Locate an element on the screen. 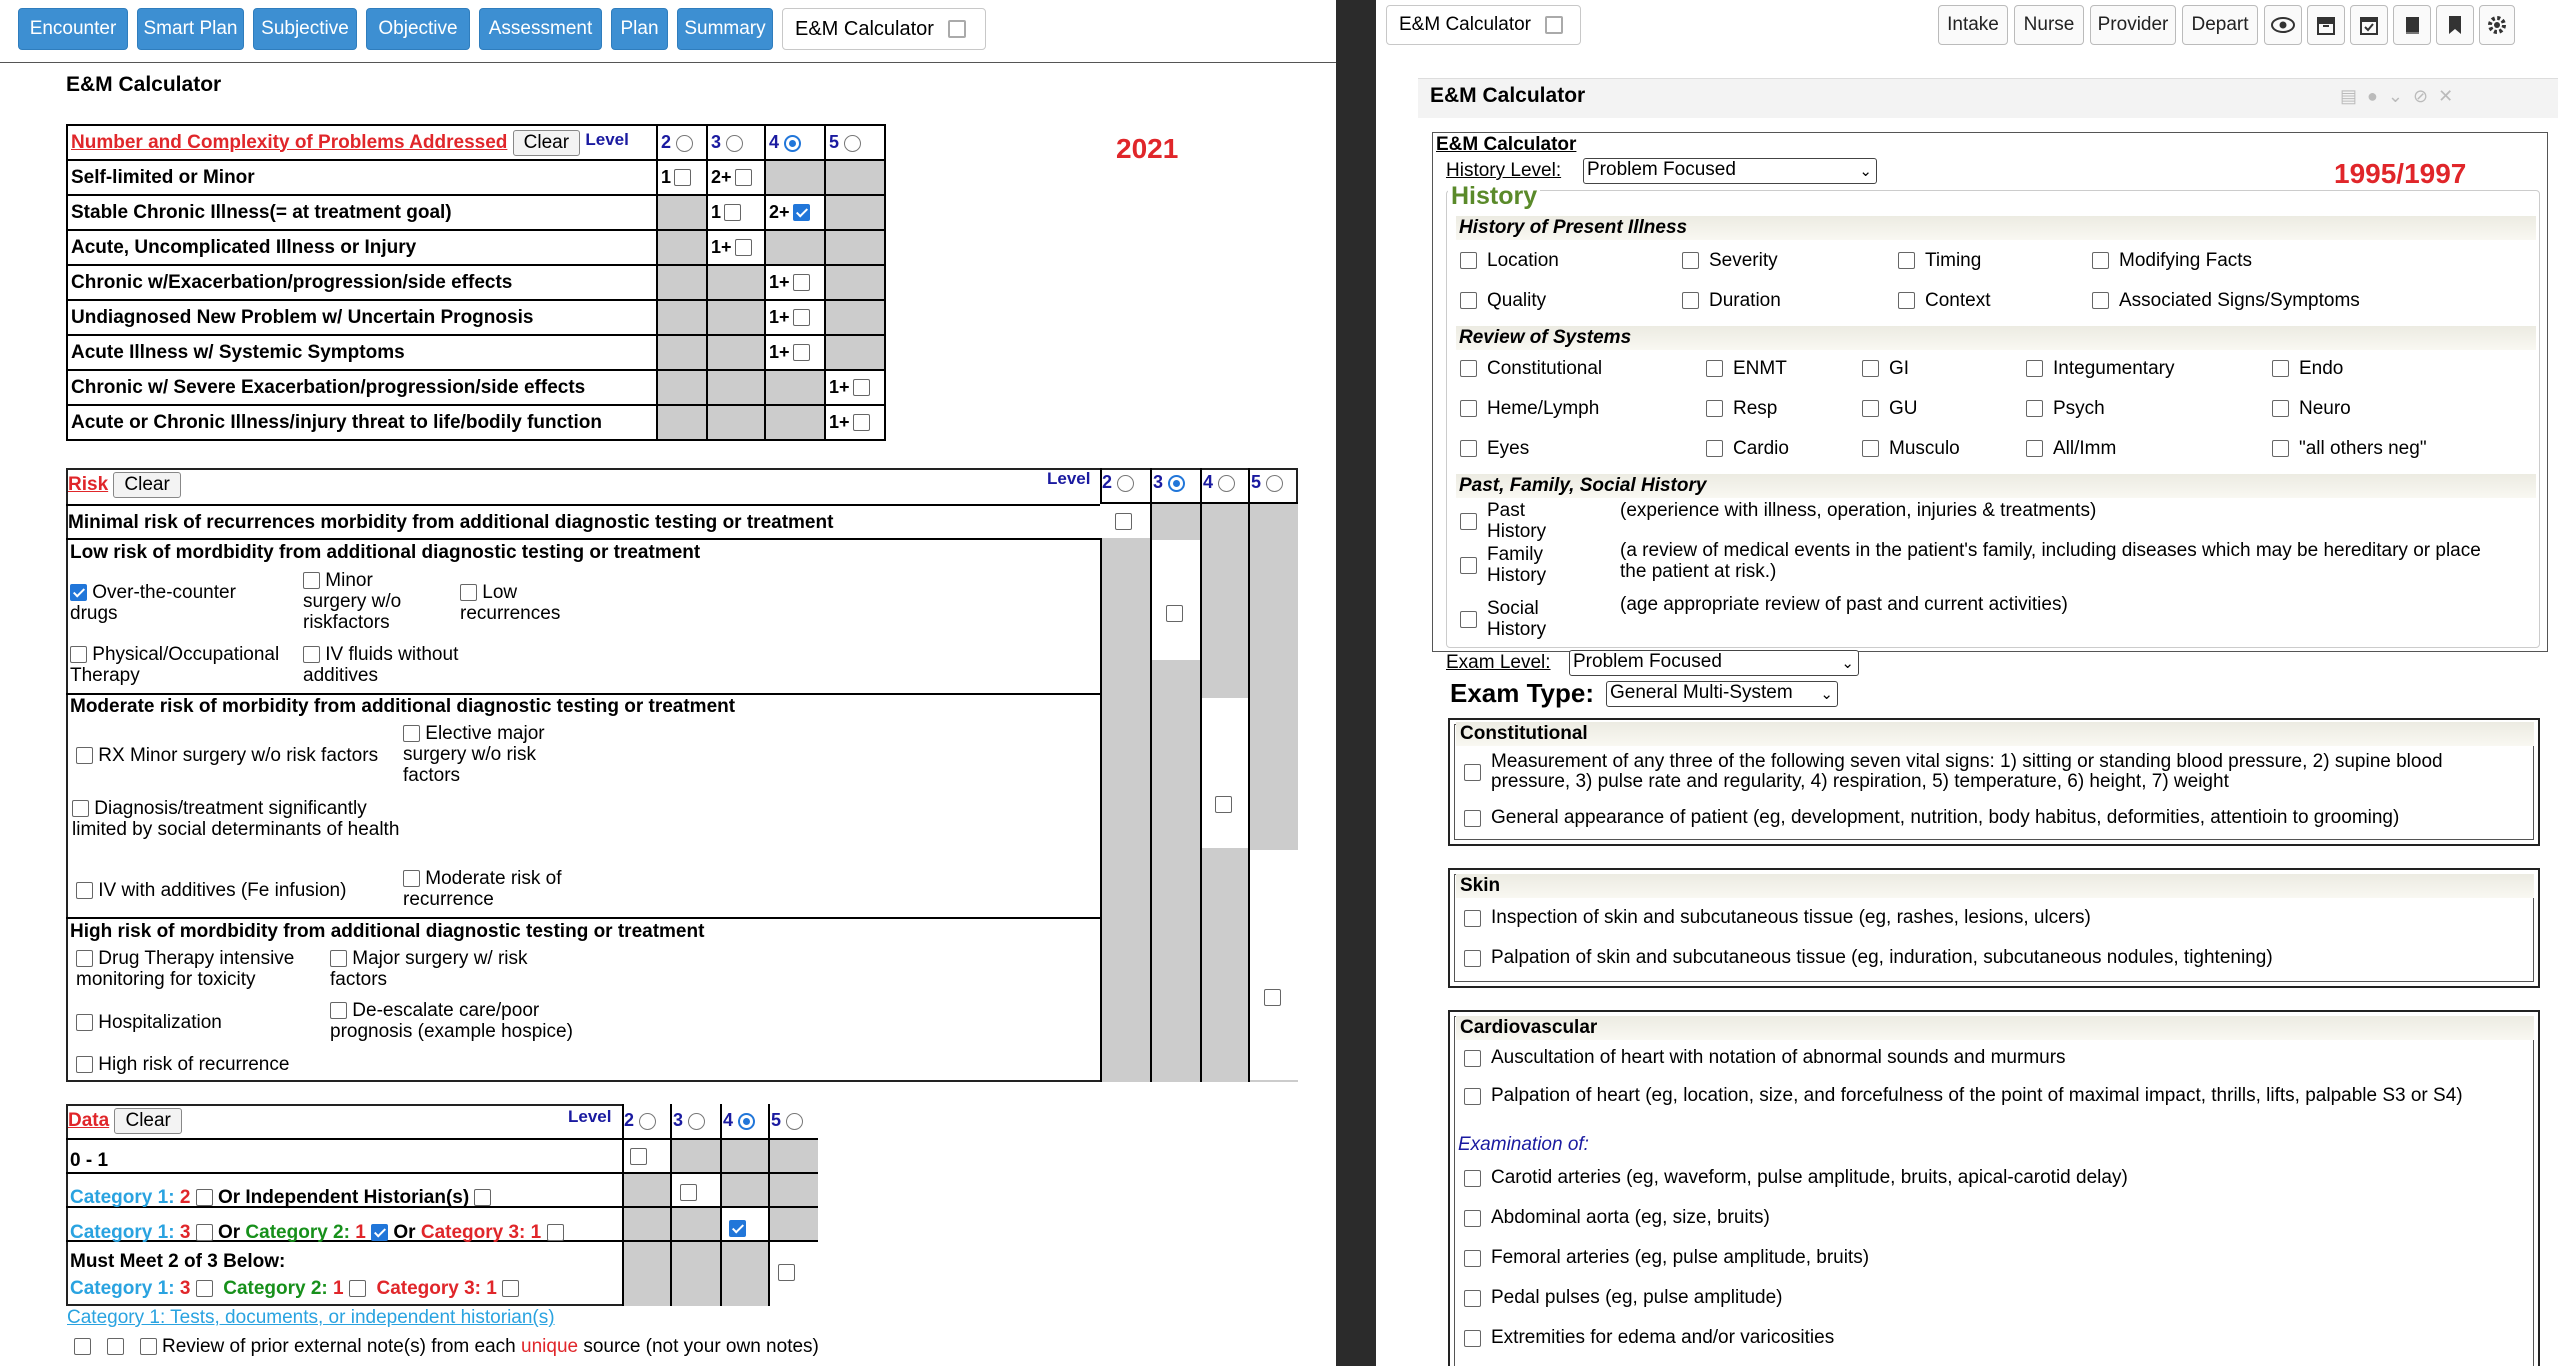  pfsh-item: Past History is located at coordinates (1513, 521).